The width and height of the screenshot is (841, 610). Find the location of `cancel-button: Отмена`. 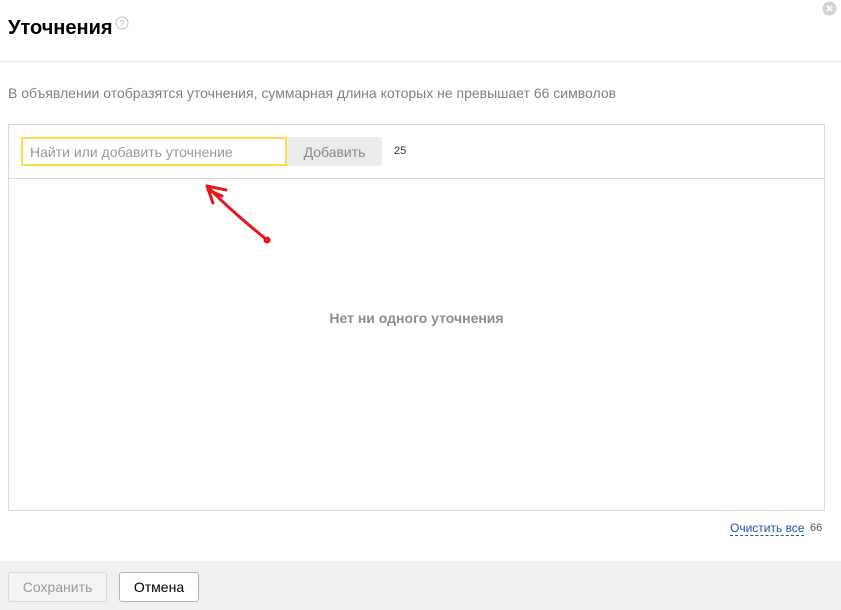

cancel-button: Отмена is located at coordinates (159, 587).